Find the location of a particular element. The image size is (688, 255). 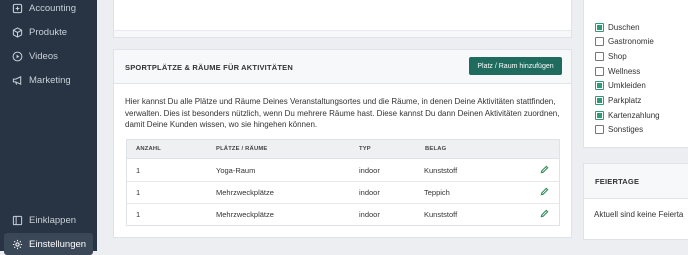

table-row: 1 Yoga-Raum indoor Kunststoff is located at coordinates (343, 170).